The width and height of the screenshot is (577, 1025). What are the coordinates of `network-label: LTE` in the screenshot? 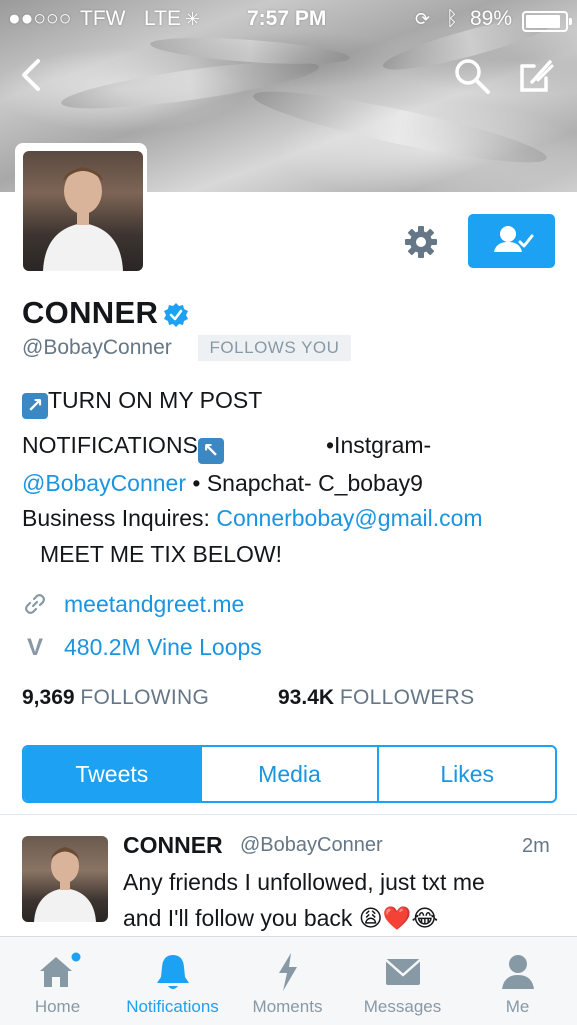 It's located at (162, 18).